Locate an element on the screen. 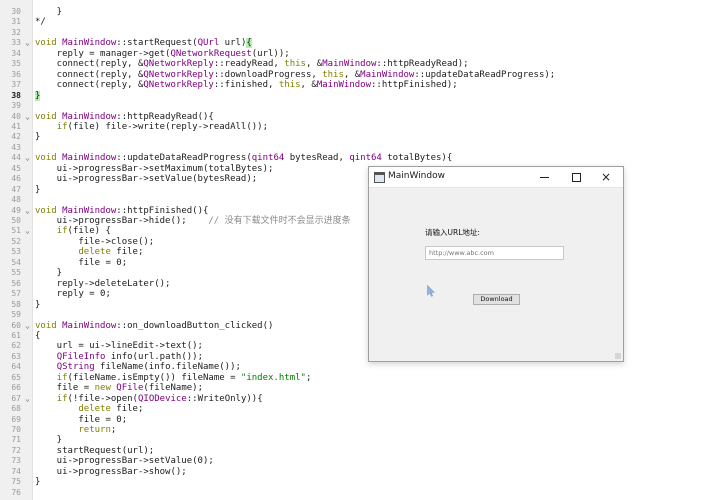 The height and width of the screenshot is (500, 726). code-text: void MainWindow::httpFinished(){ is located at coordinates (122, 210).